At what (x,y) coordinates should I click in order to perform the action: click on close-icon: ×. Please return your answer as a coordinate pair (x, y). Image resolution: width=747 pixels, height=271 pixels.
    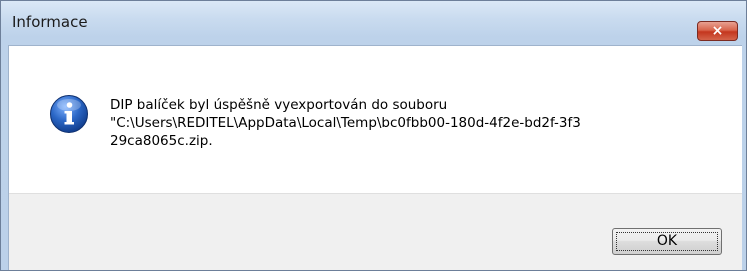
    Looking at the image, I should click on (717, 31).